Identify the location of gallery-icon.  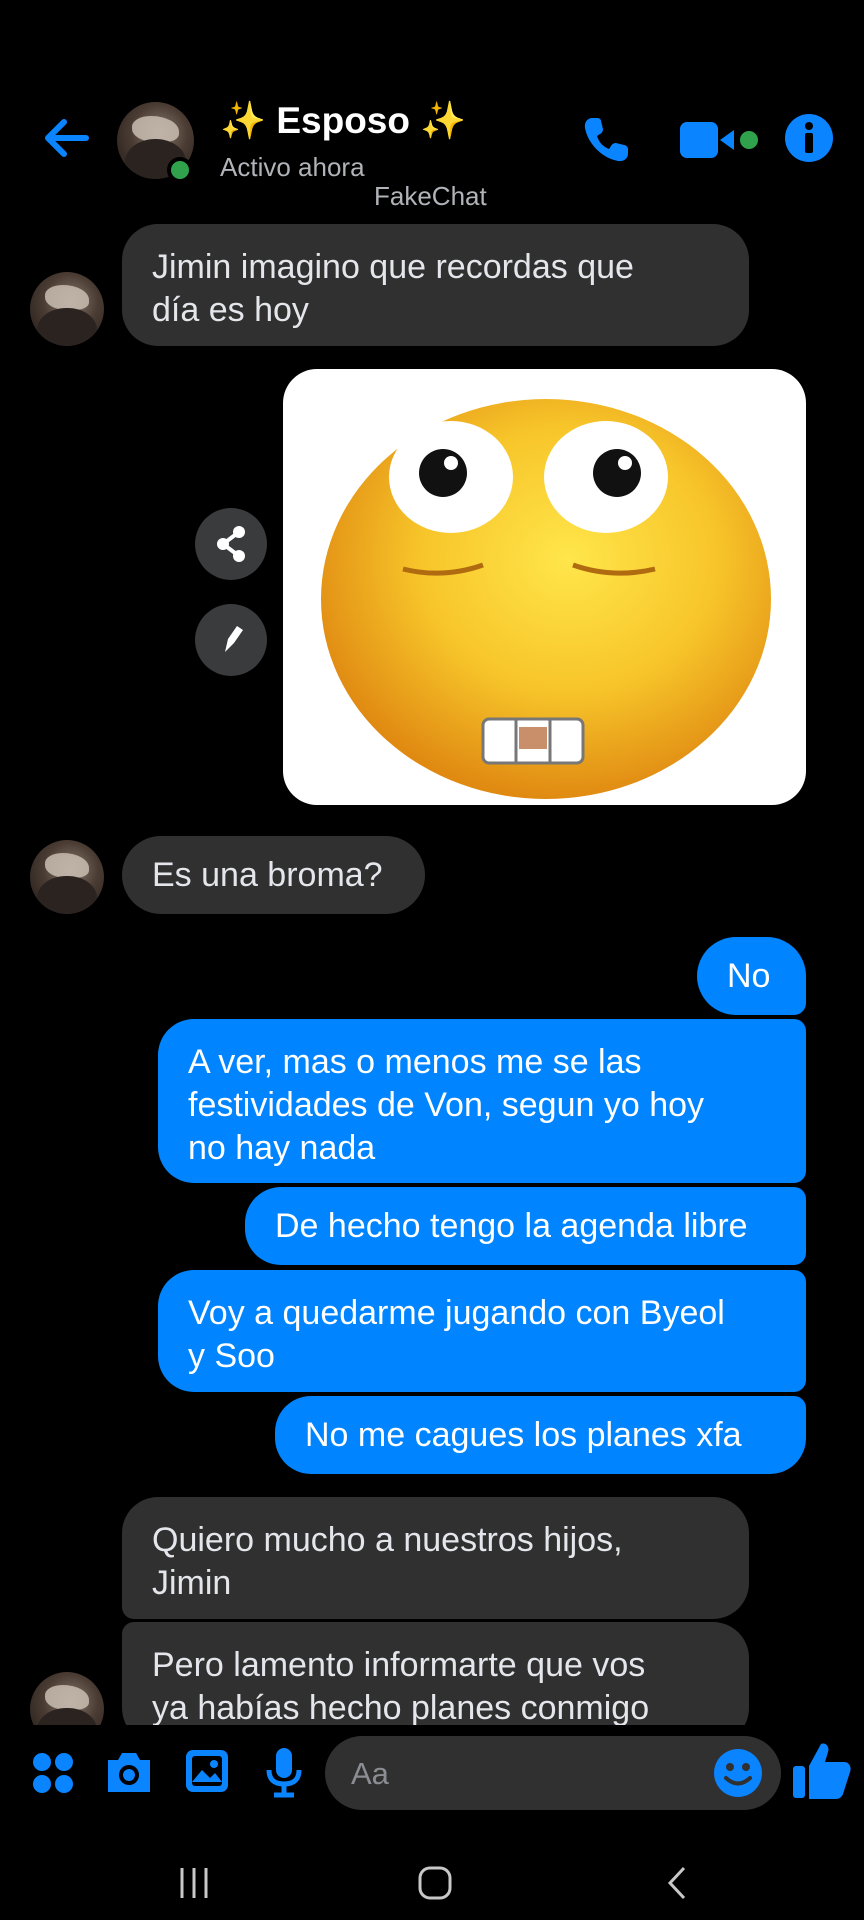
(207, 1771).